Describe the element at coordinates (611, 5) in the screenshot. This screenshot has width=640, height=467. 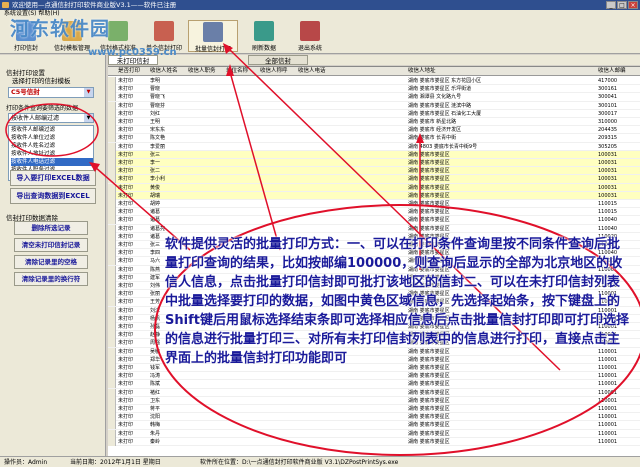
I see `minimize-button: _` at that location.